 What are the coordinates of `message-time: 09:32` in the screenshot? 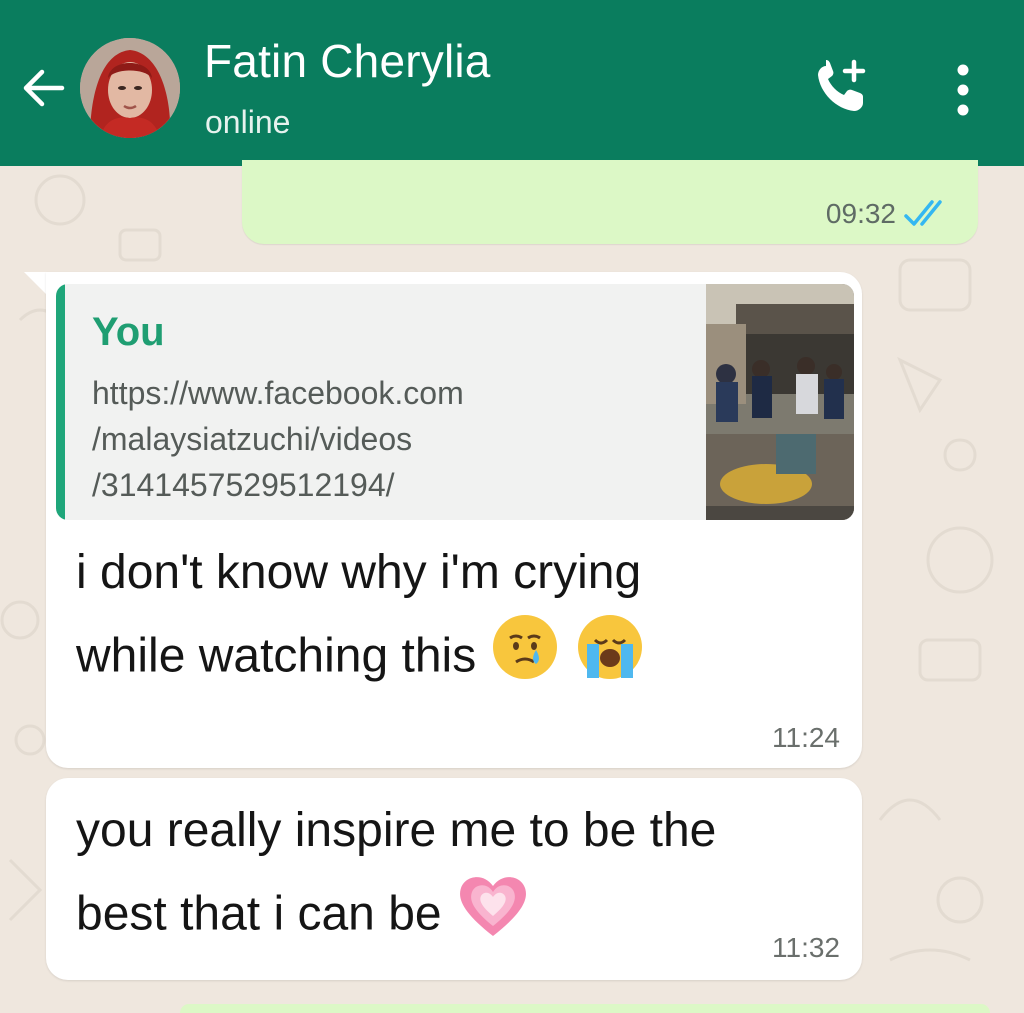 It's located at (860, 213).